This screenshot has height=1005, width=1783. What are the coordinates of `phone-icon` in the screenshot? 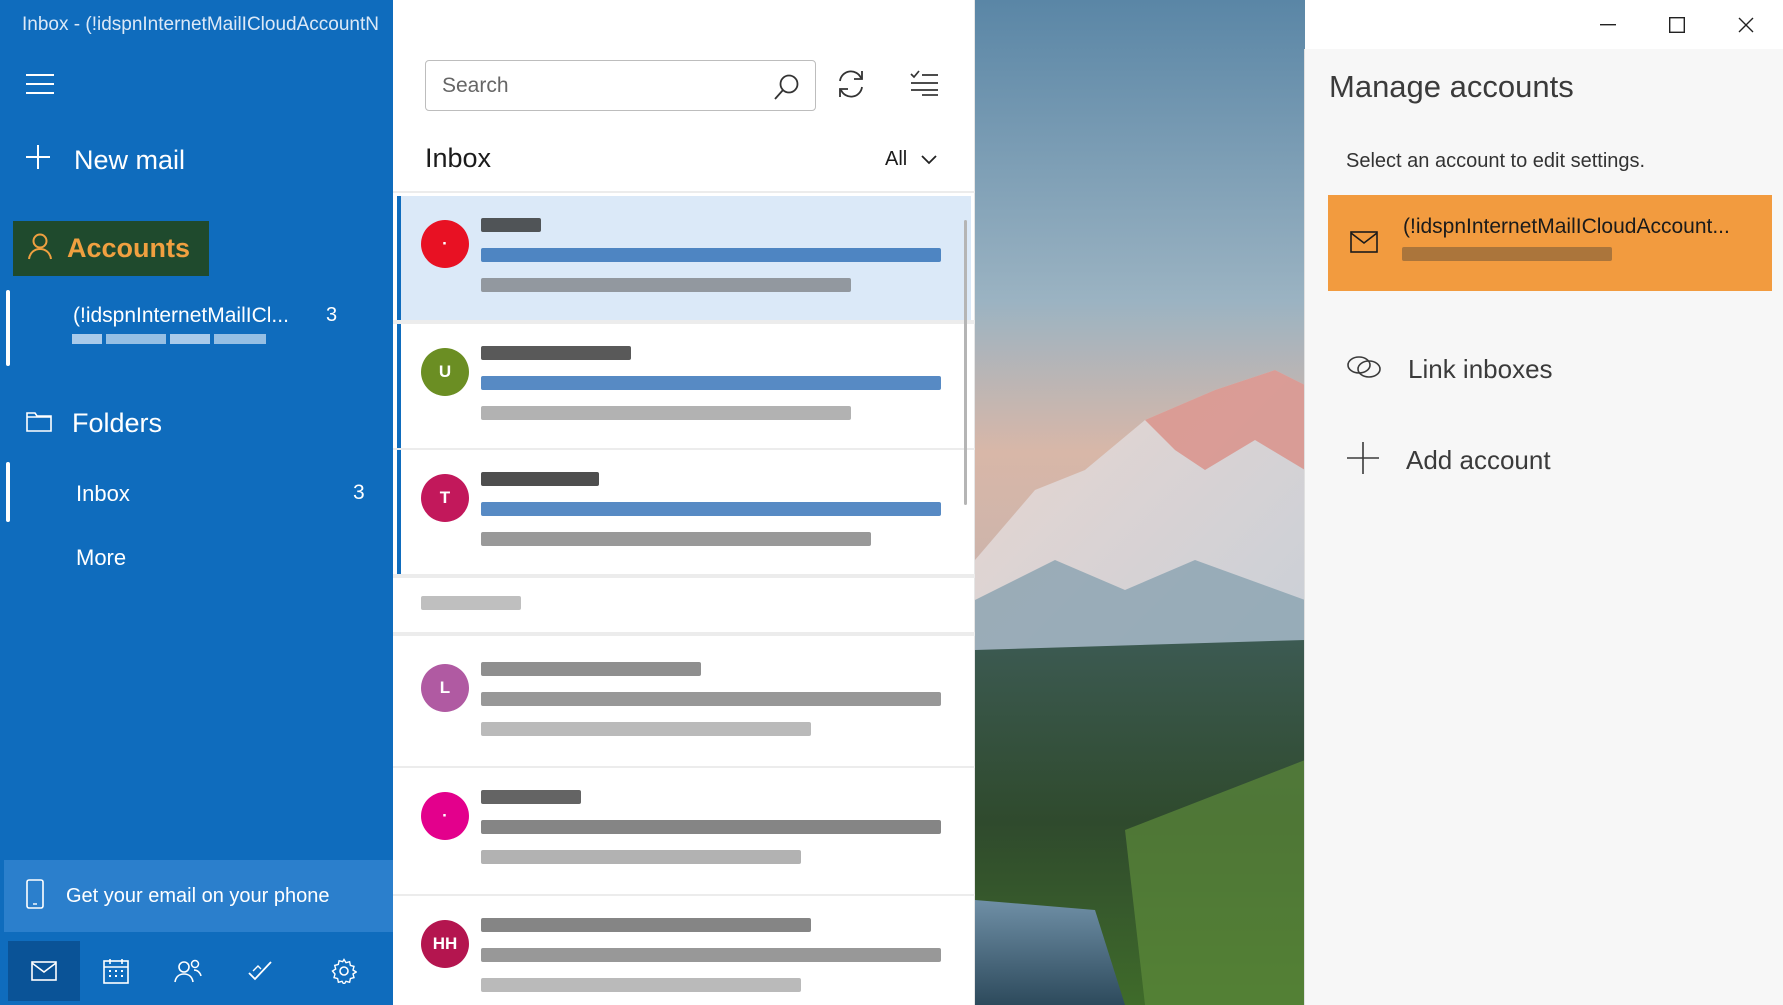 It's located at (35, 896).